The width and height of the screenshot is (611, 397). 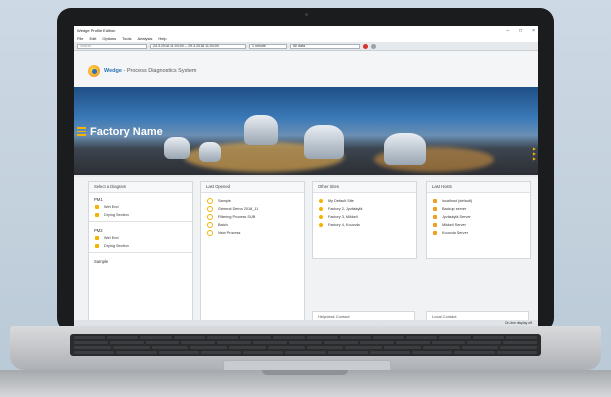 What do you see at coordinates (305, 345) in the screenshot?
I see `keyboard` at bounding box center [305, 345].